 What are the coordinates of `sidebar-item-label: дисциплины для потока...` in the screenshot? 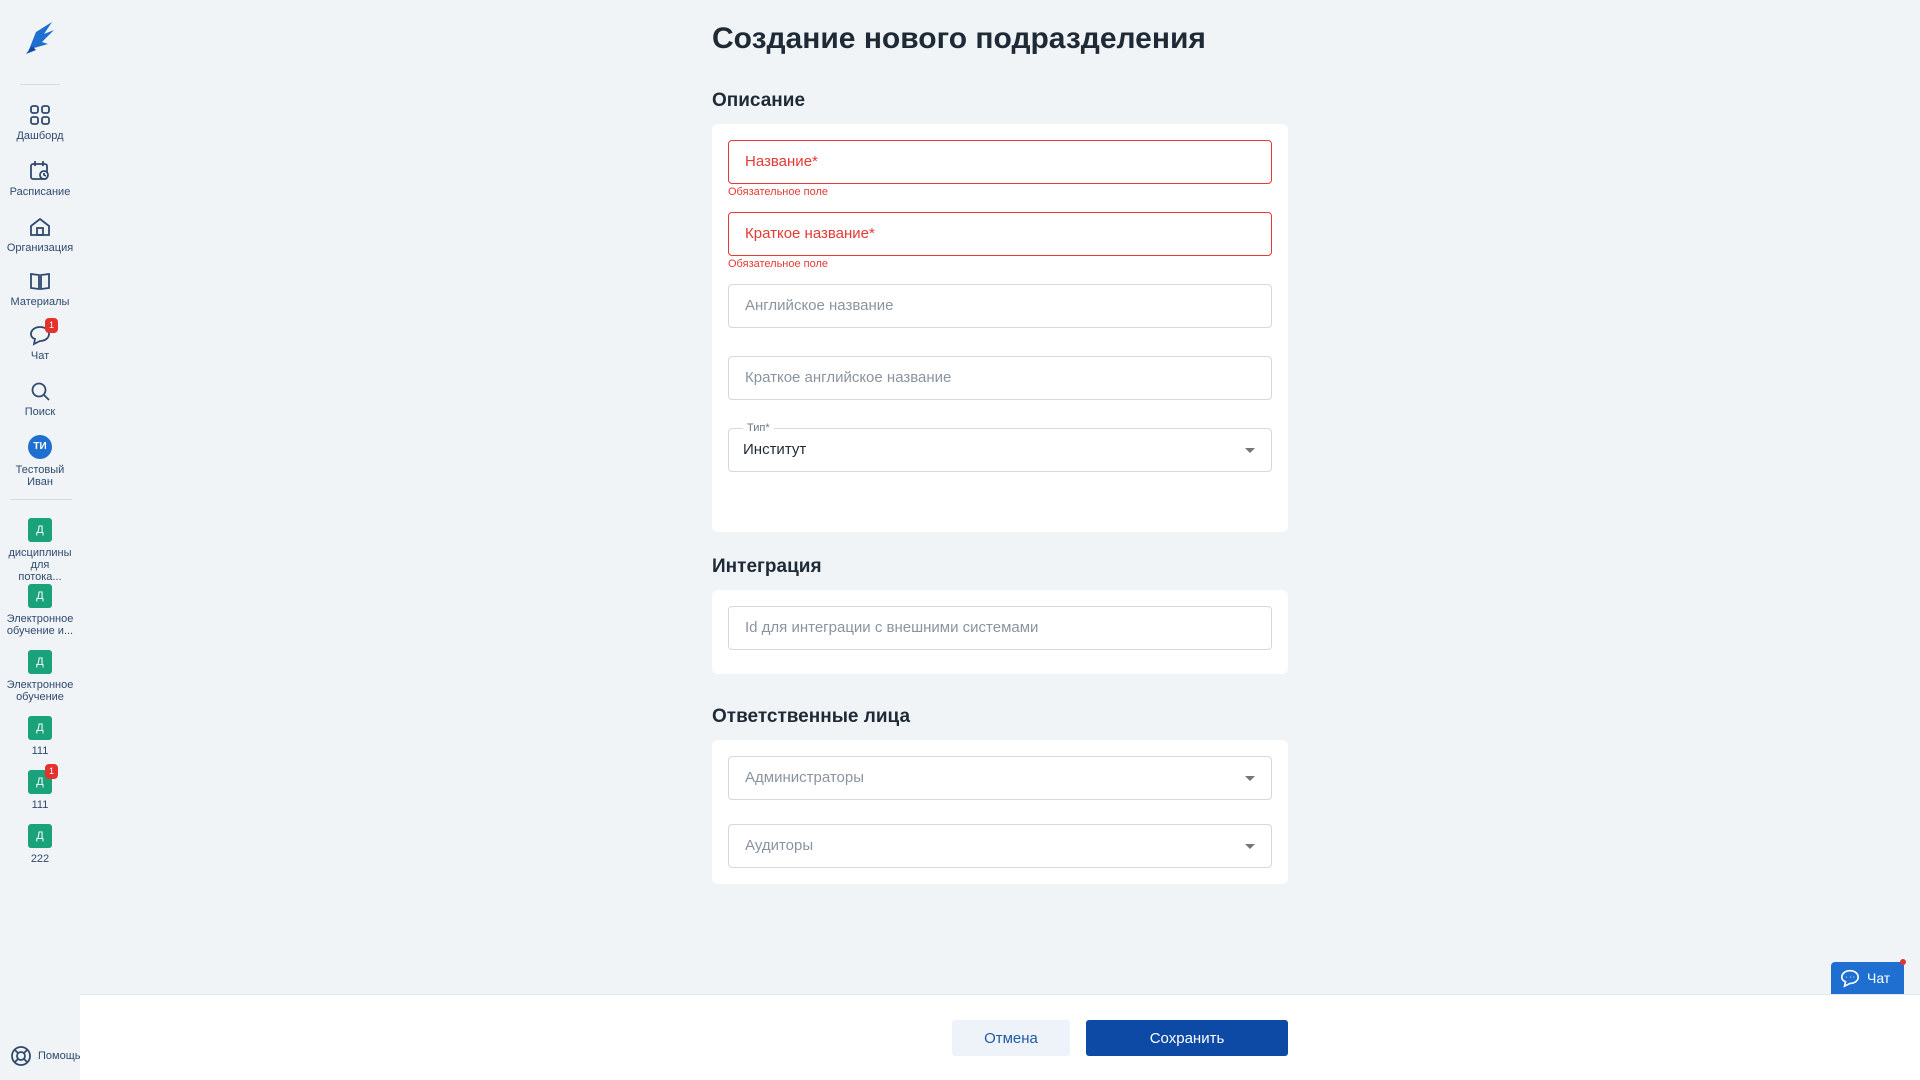 It's located at (40, 565).